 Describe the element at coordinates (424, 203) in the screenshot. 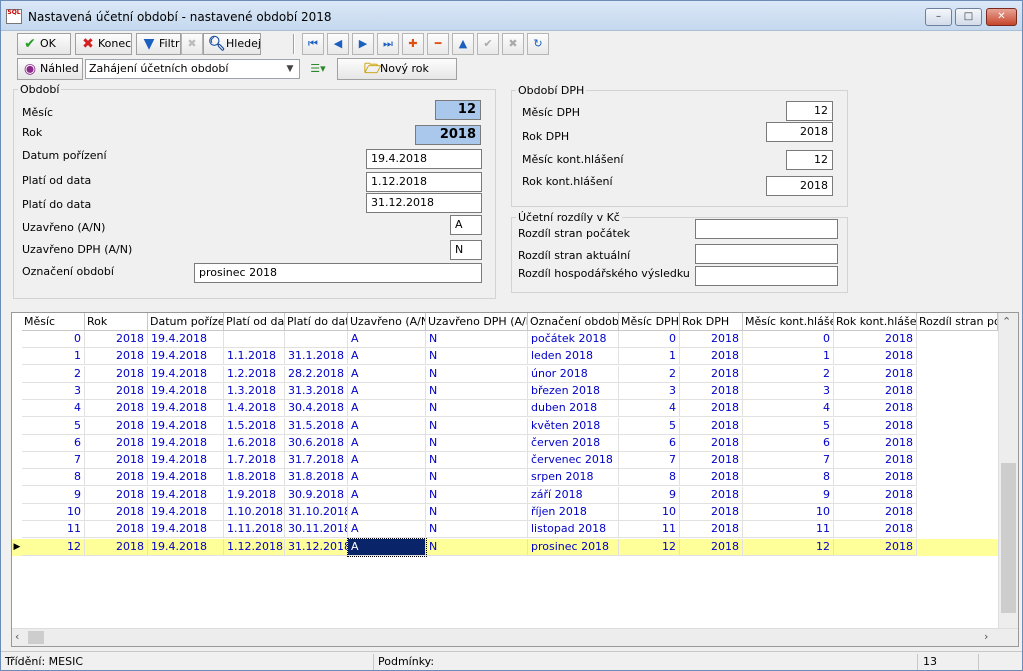

I see `plati-do-field: 31.12.2018` at that location.